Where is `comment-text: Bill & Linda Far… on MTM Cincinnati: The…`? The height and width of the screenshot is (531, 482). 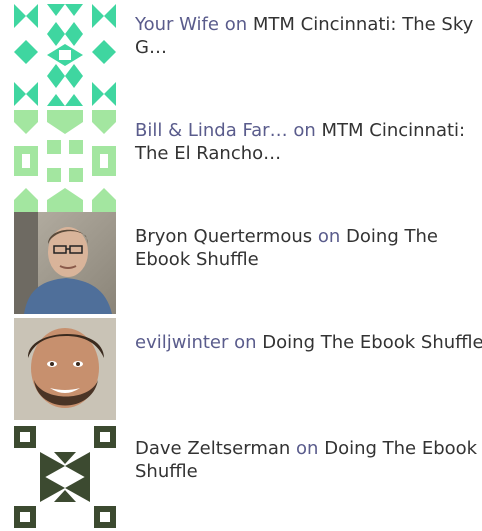
comment-text: Bill & Linda Far… on MTM Cincinnati: The… is located at coordinates (308, 142).